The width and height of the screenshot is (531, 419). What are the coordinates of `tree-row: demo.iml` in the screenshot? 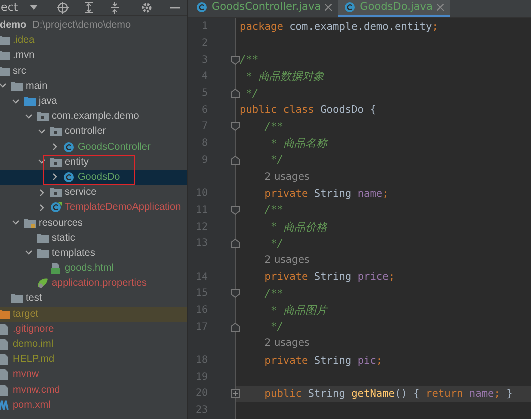 It's located at (93, 344).